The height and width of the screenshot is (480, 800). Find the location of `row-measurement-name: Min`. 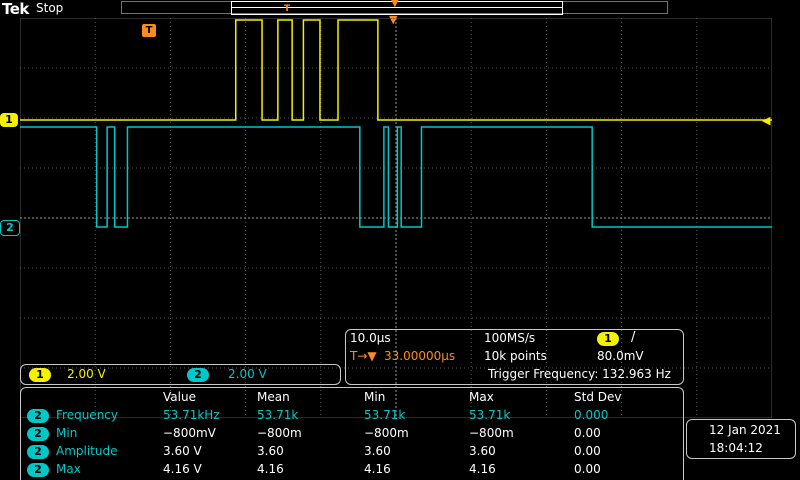

row-measurement-name: Min is located at coordinates (67, 433).